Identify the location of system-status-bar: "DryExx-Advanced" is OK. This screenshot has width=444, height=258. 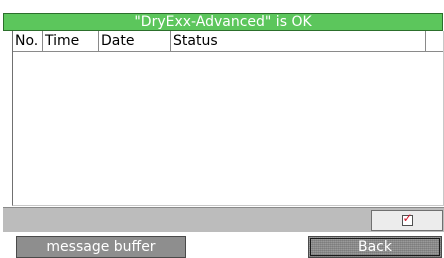
(223, 22).